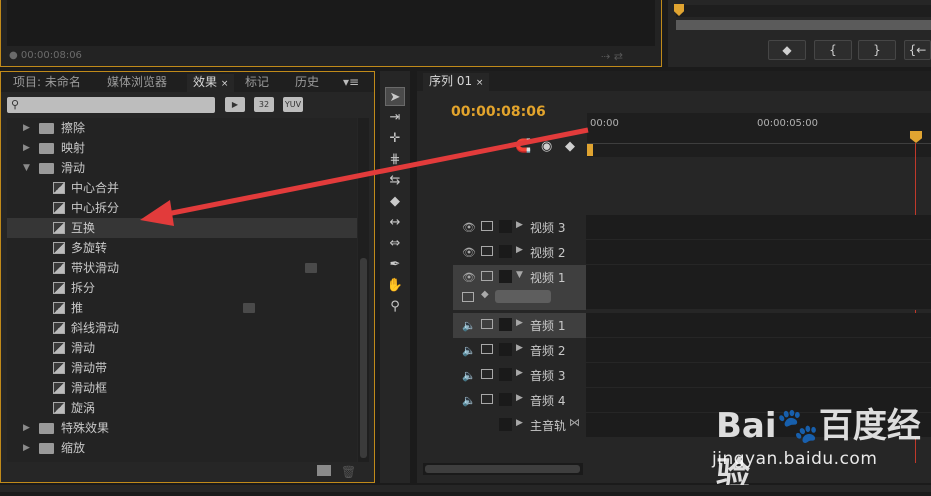 This screenshot has height=496, width=931. Describe the element at coordinates (395, 285) in the screenshot. I see `hand-tool-icon: ✋` at that location.